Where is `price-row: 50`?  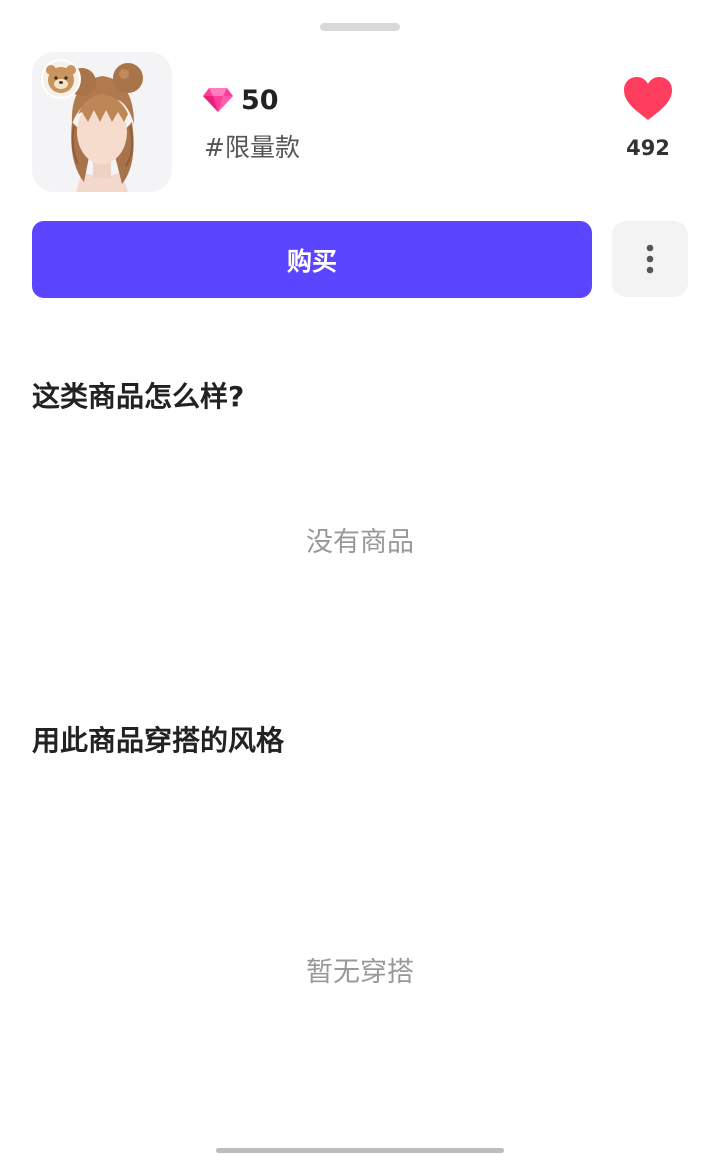
price-row: 50 is located at coordinates (241, 100).